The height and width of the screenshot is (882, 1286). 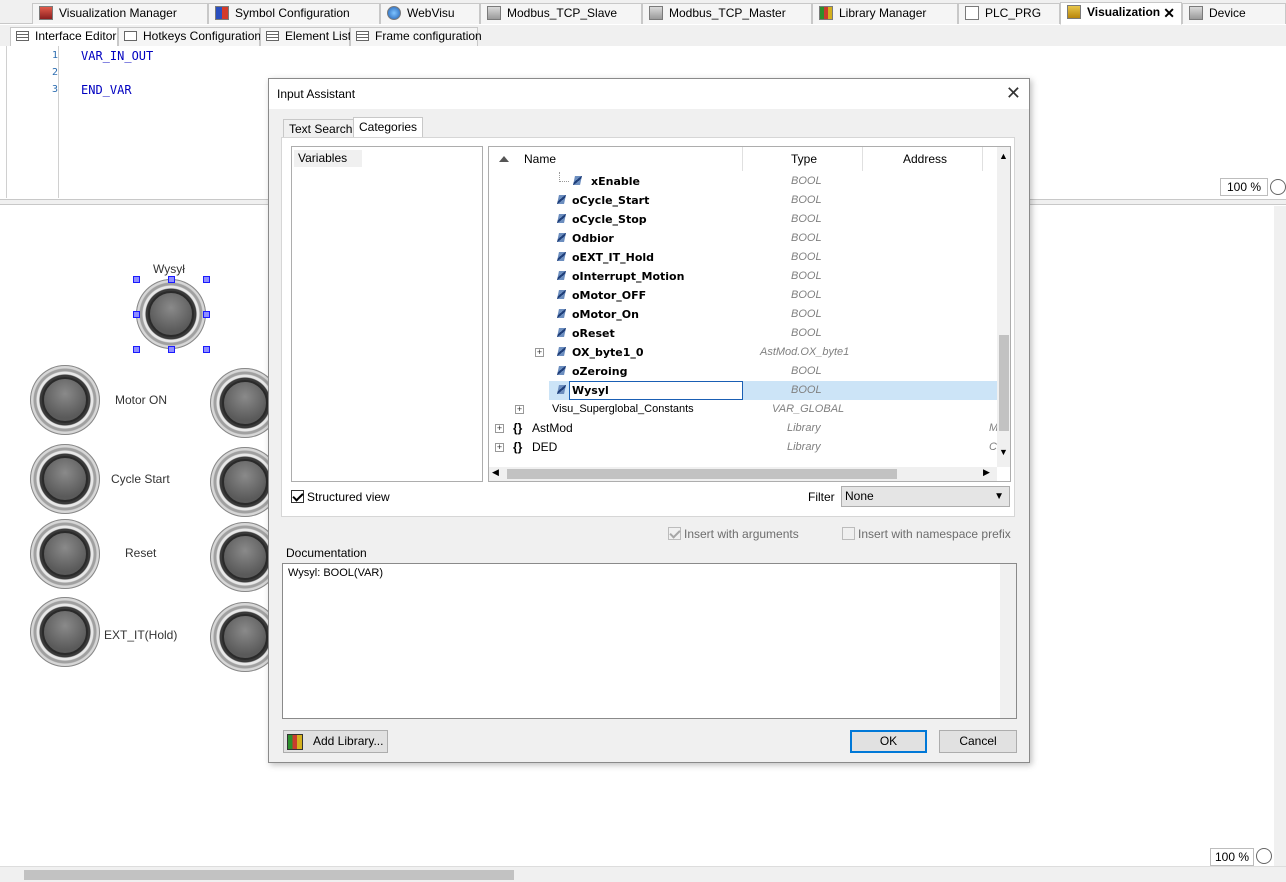 What do you see at coordinates (578, 181) in the screenshot?
I see `input-variable-icon` at bounding box center [578, 181].